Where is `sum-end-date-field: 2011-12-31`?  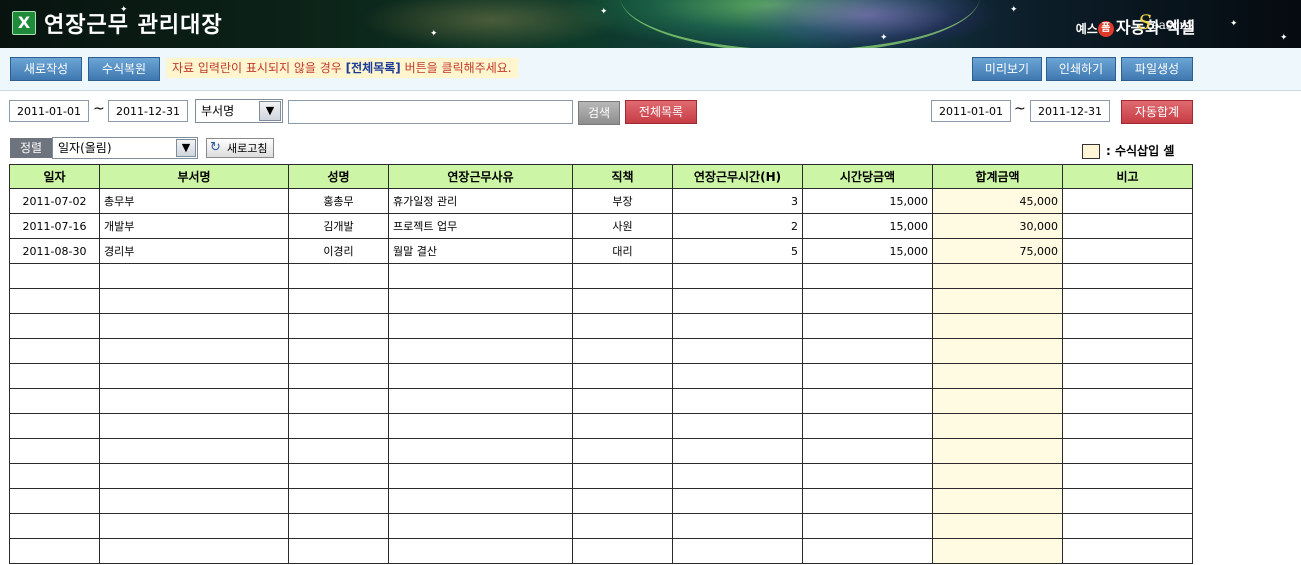
sum-end-date-field: 2011-12-31 is located at coordinates (1070, 111).